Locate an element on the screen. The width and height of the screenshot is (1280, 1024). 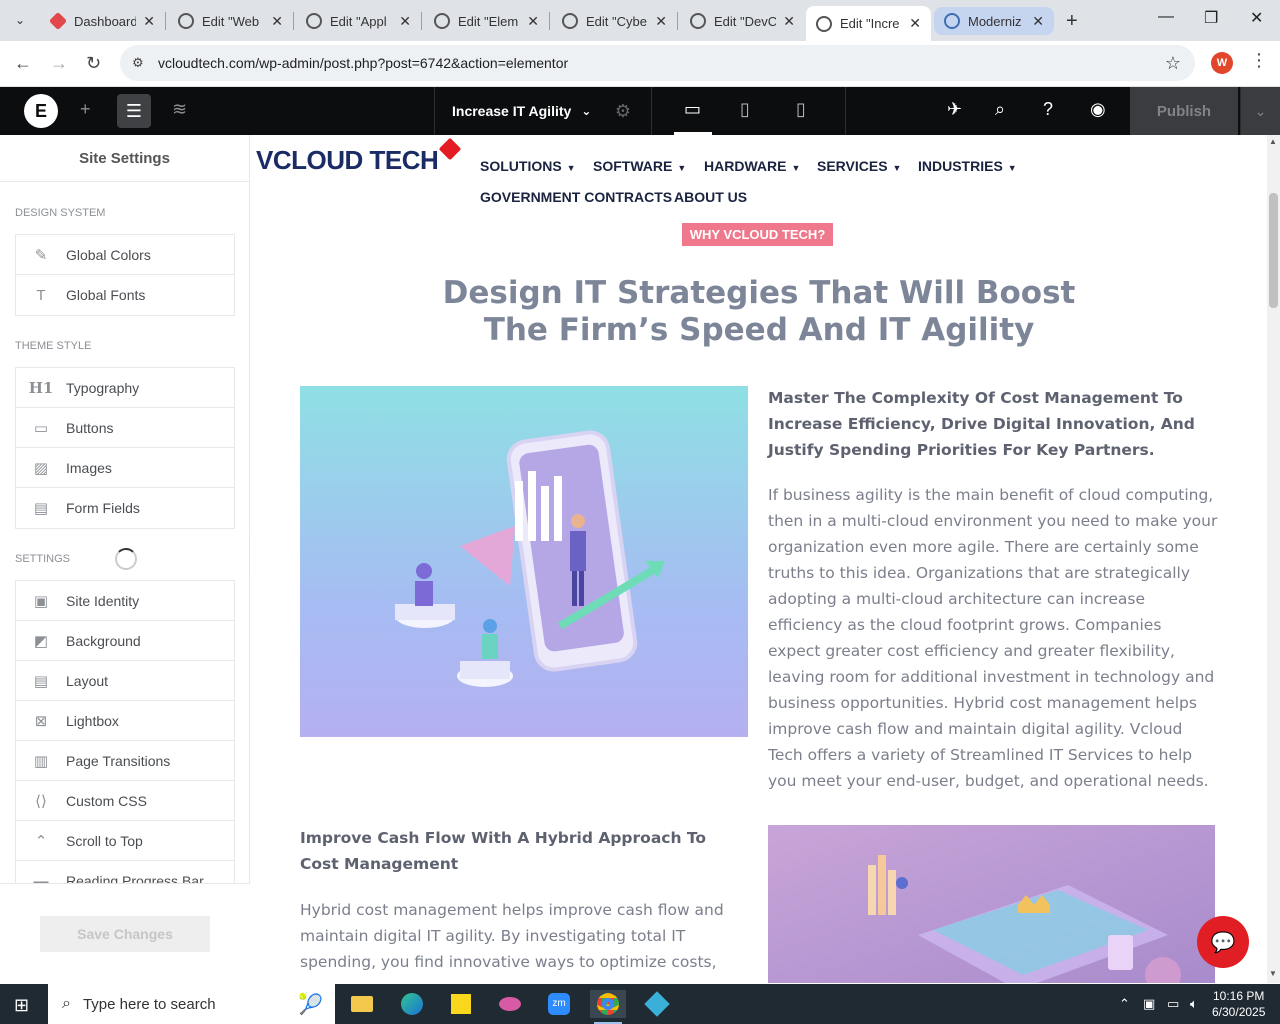
code-icon: ⟨⟩ is located at coordinates (41, 801).